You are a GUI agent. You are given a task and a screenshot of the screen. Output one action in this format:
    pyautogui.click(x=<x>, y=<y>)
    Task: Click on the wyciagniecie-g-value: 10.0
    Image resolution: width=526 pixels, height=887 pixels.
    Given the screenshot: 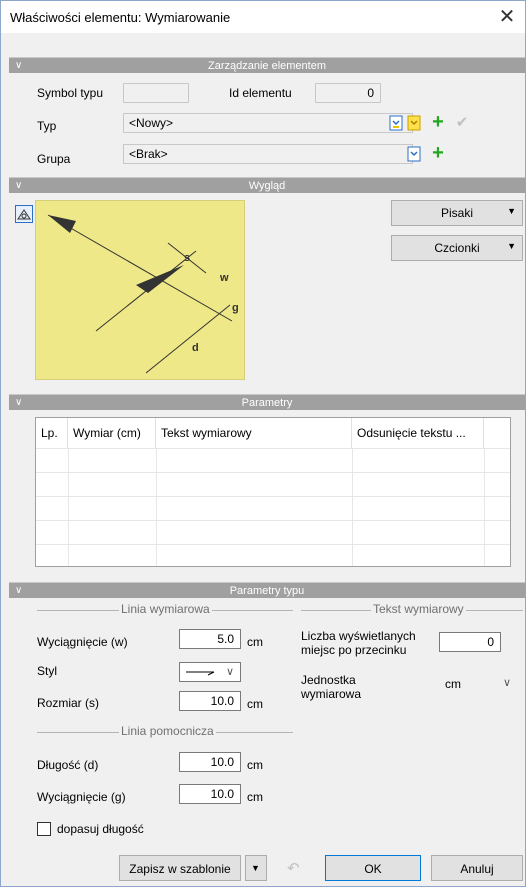 What is the action you would take?
    pyautogui.click(x=222, y=794)
    